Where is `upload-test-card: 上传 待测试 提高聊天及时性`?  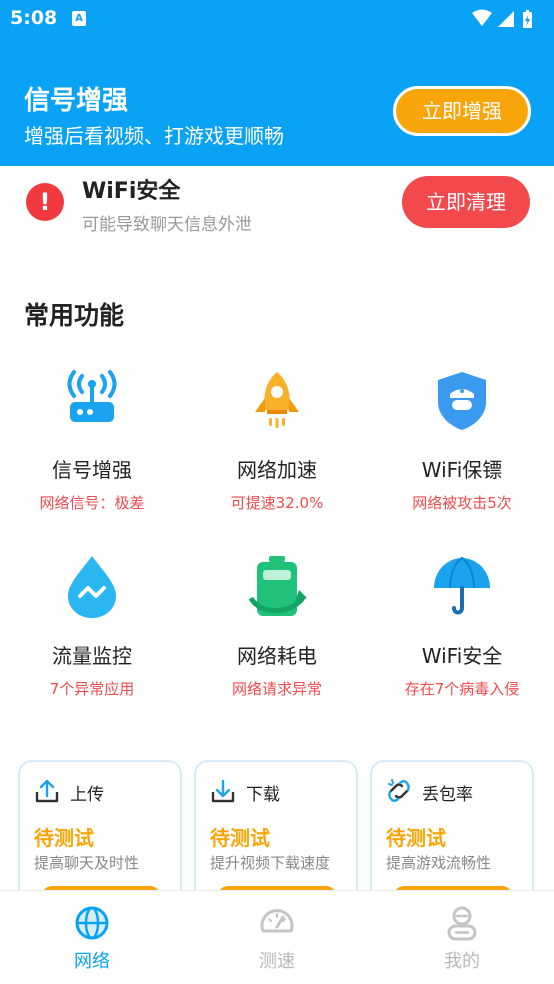
upload-test-card: 上传 待测试 提高聊天及时性 is located at coordinates (100, 835).